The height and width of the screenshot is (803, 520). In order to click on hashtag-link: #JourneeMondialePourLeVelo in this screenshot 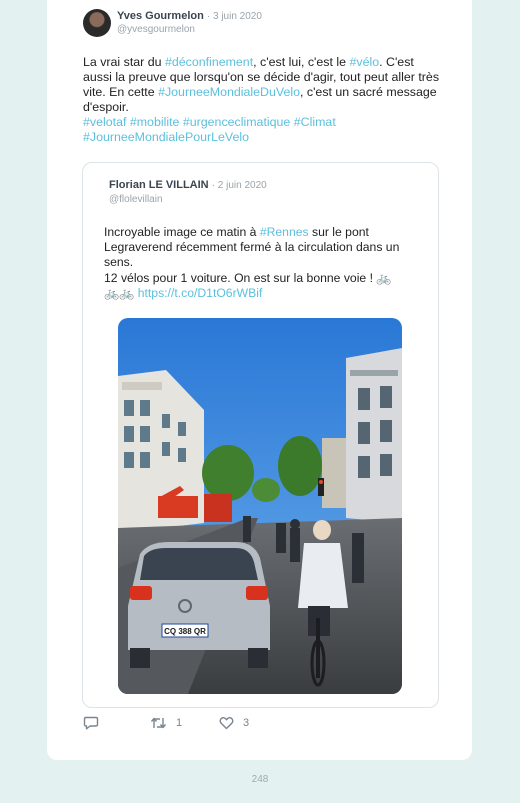, I will do `click(166, 137)`.